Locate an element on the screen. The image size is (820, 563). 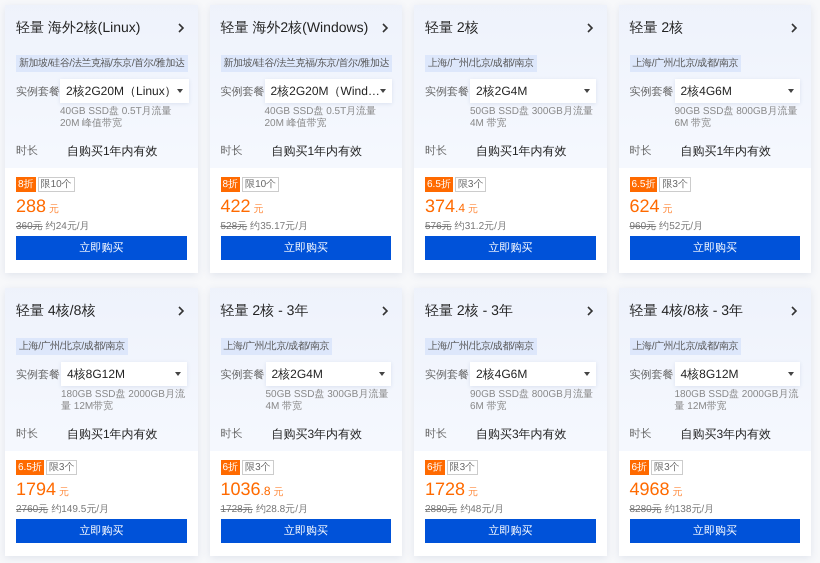
original-price: 576元 is located at coordinates (438, 227).